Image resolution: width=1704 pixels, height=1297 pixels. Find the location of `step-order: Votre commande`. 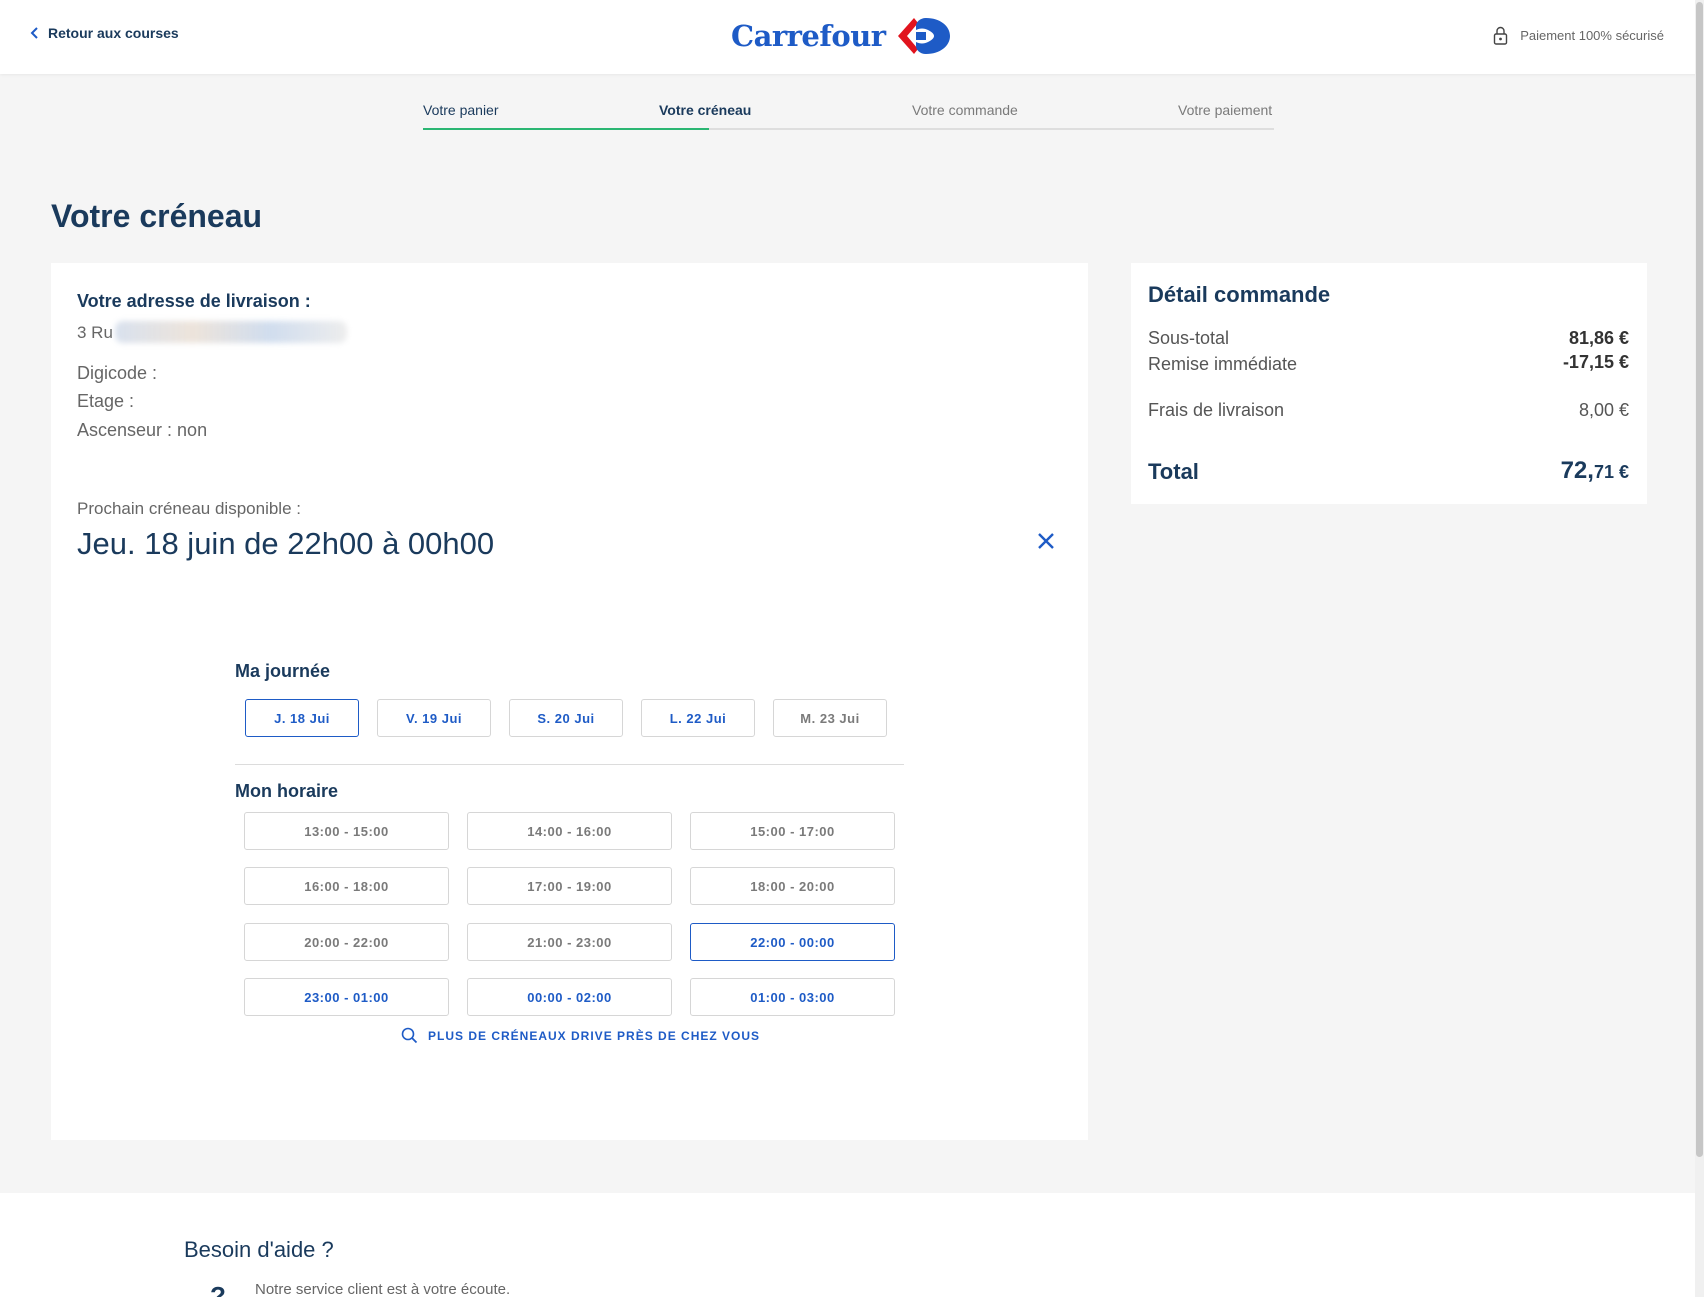

step-order: Votre commande is located at coordinates (965, 110).